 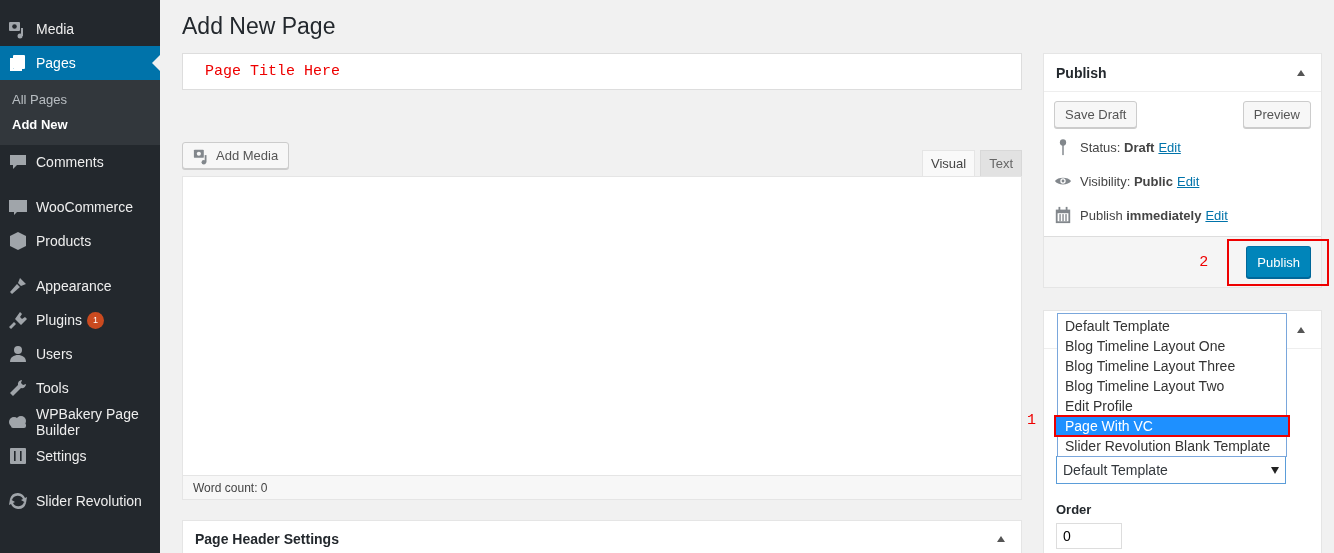 I want to click on meta-text: Status: Draft, so click(x=1117, y=147).